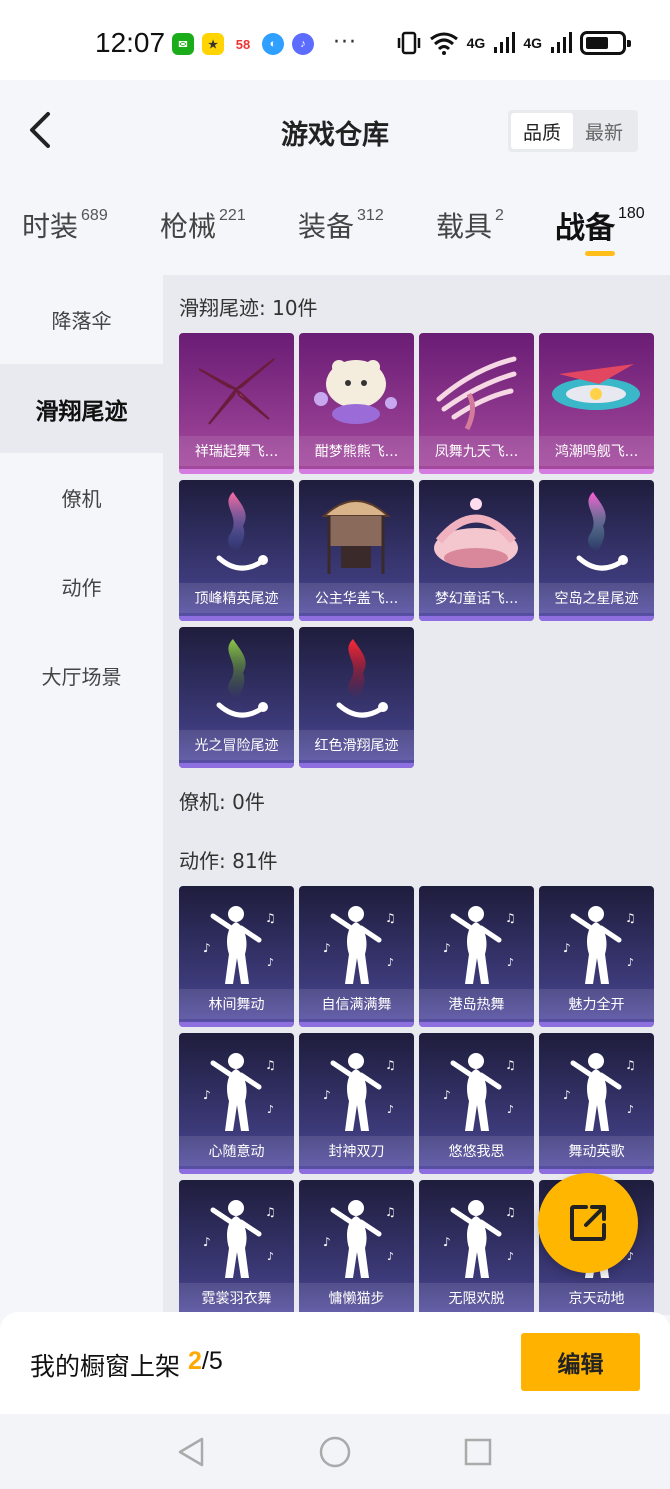  I want to click on item-name: 空岛之星尾迹, so click(596, 598).